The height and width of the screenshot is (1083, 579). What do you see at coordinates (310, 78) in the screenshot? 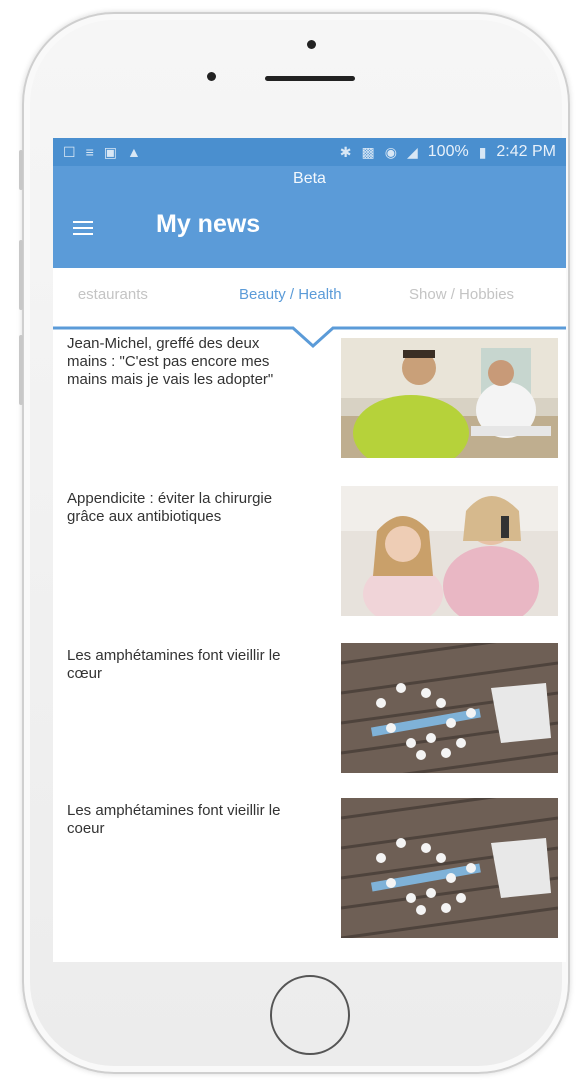
I see `earpiece-speaker` at bounding box center [310, 78].